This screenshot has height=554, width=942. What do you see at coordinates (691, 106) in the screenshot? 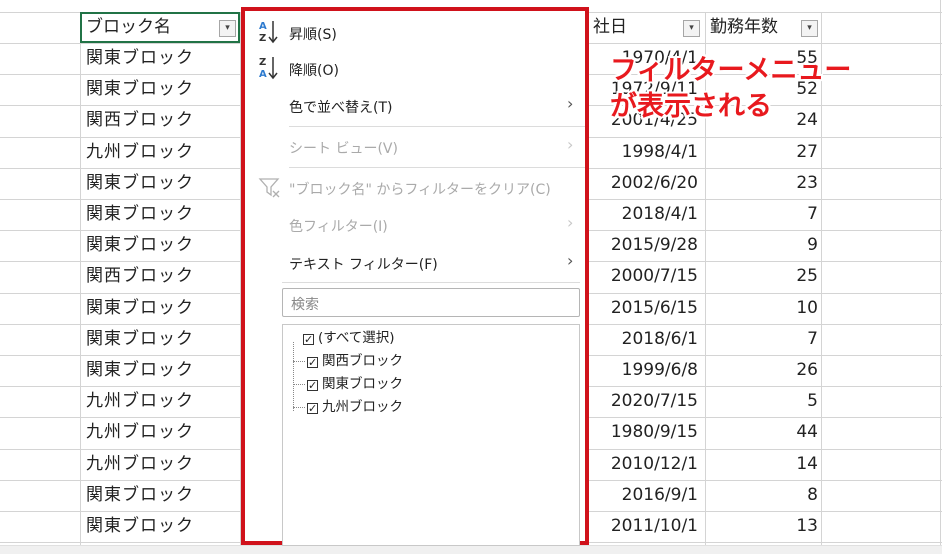
I see `annotation-line-2: が表示される` at bounding box center [691, 106].